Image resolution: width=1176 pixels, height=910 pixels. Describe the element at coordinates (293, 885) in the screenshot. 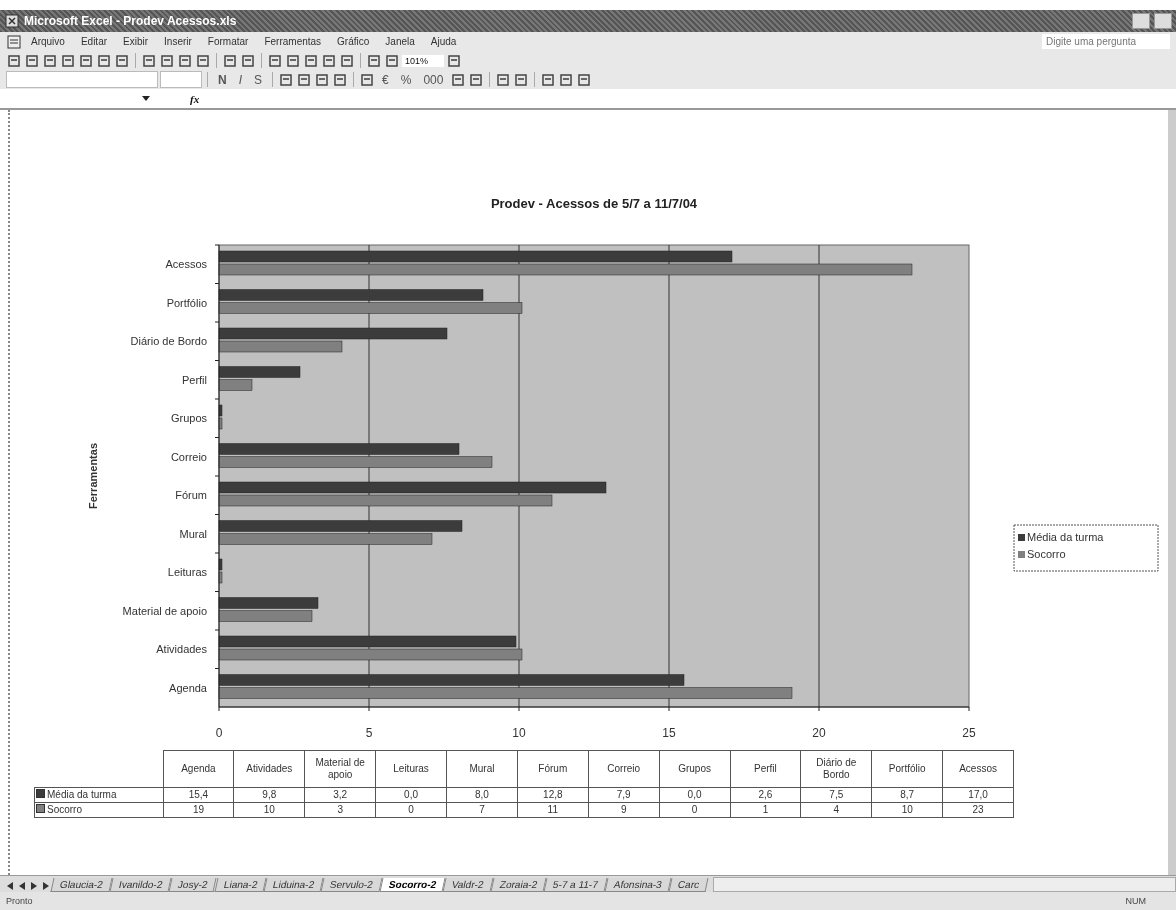

I see `sheet-tab: Liduina-2` at that location.